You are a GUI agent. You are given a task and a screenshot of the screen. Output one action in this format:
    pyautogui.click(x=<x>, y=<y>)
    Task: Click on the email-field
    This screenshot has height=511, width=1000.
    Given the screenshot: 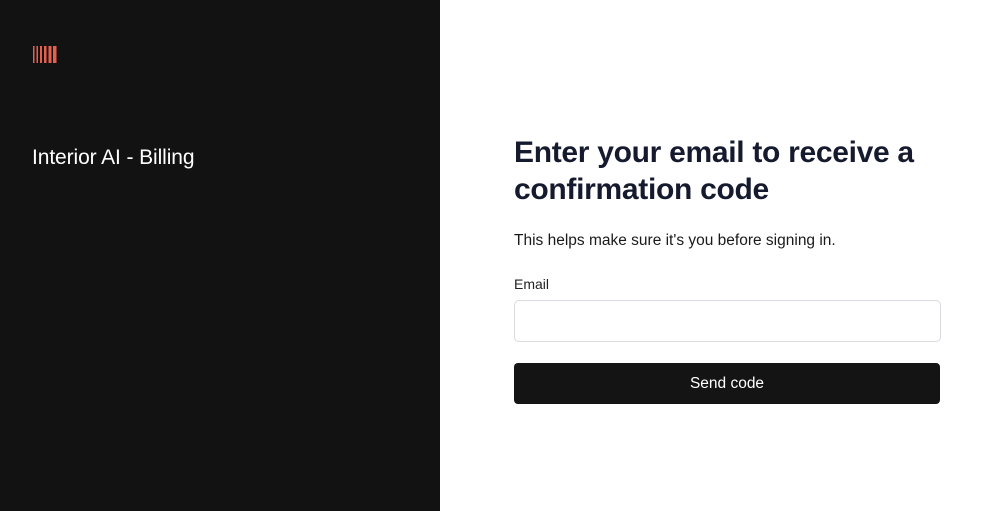 What is the action you would take?
    pyautogui.click(x=727, y=321)
    